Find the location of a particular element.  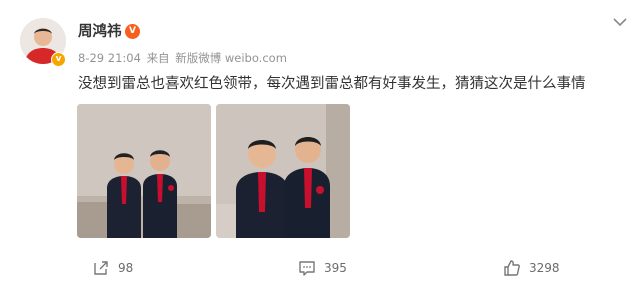

comment-button: 395 is located at coordinates (322, 268).